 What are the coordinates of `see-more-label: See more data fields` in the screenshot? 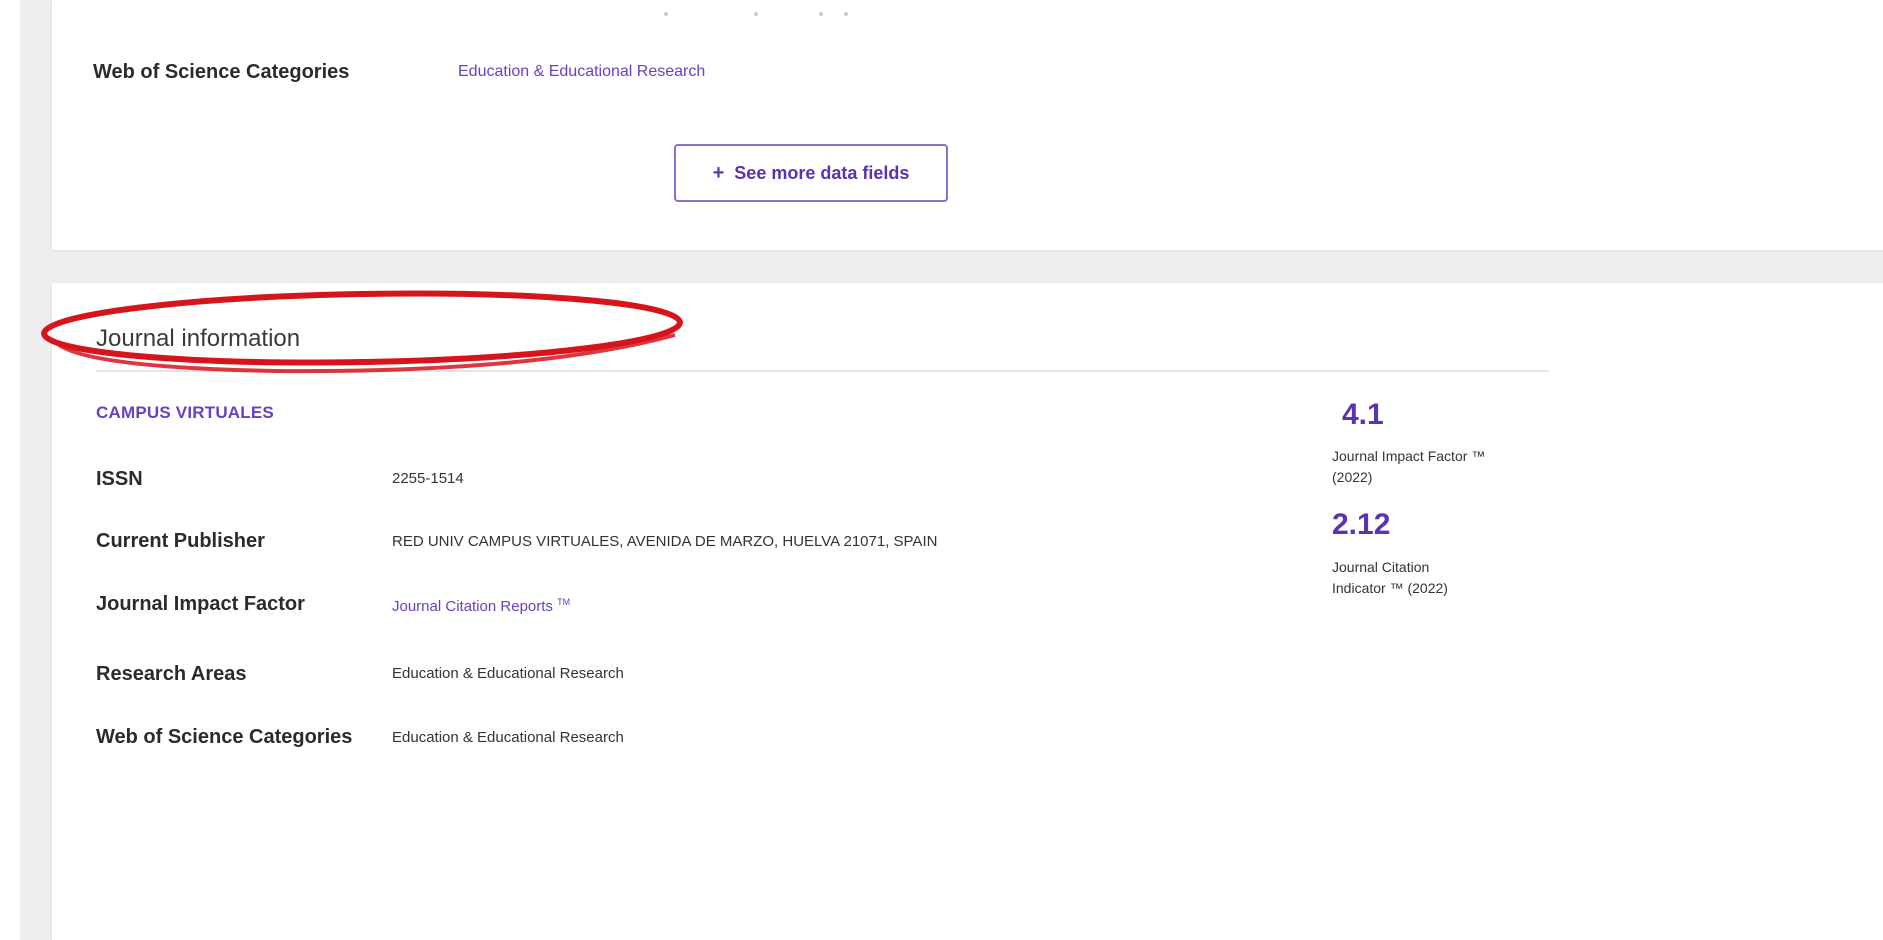 It's located at (822, 172).